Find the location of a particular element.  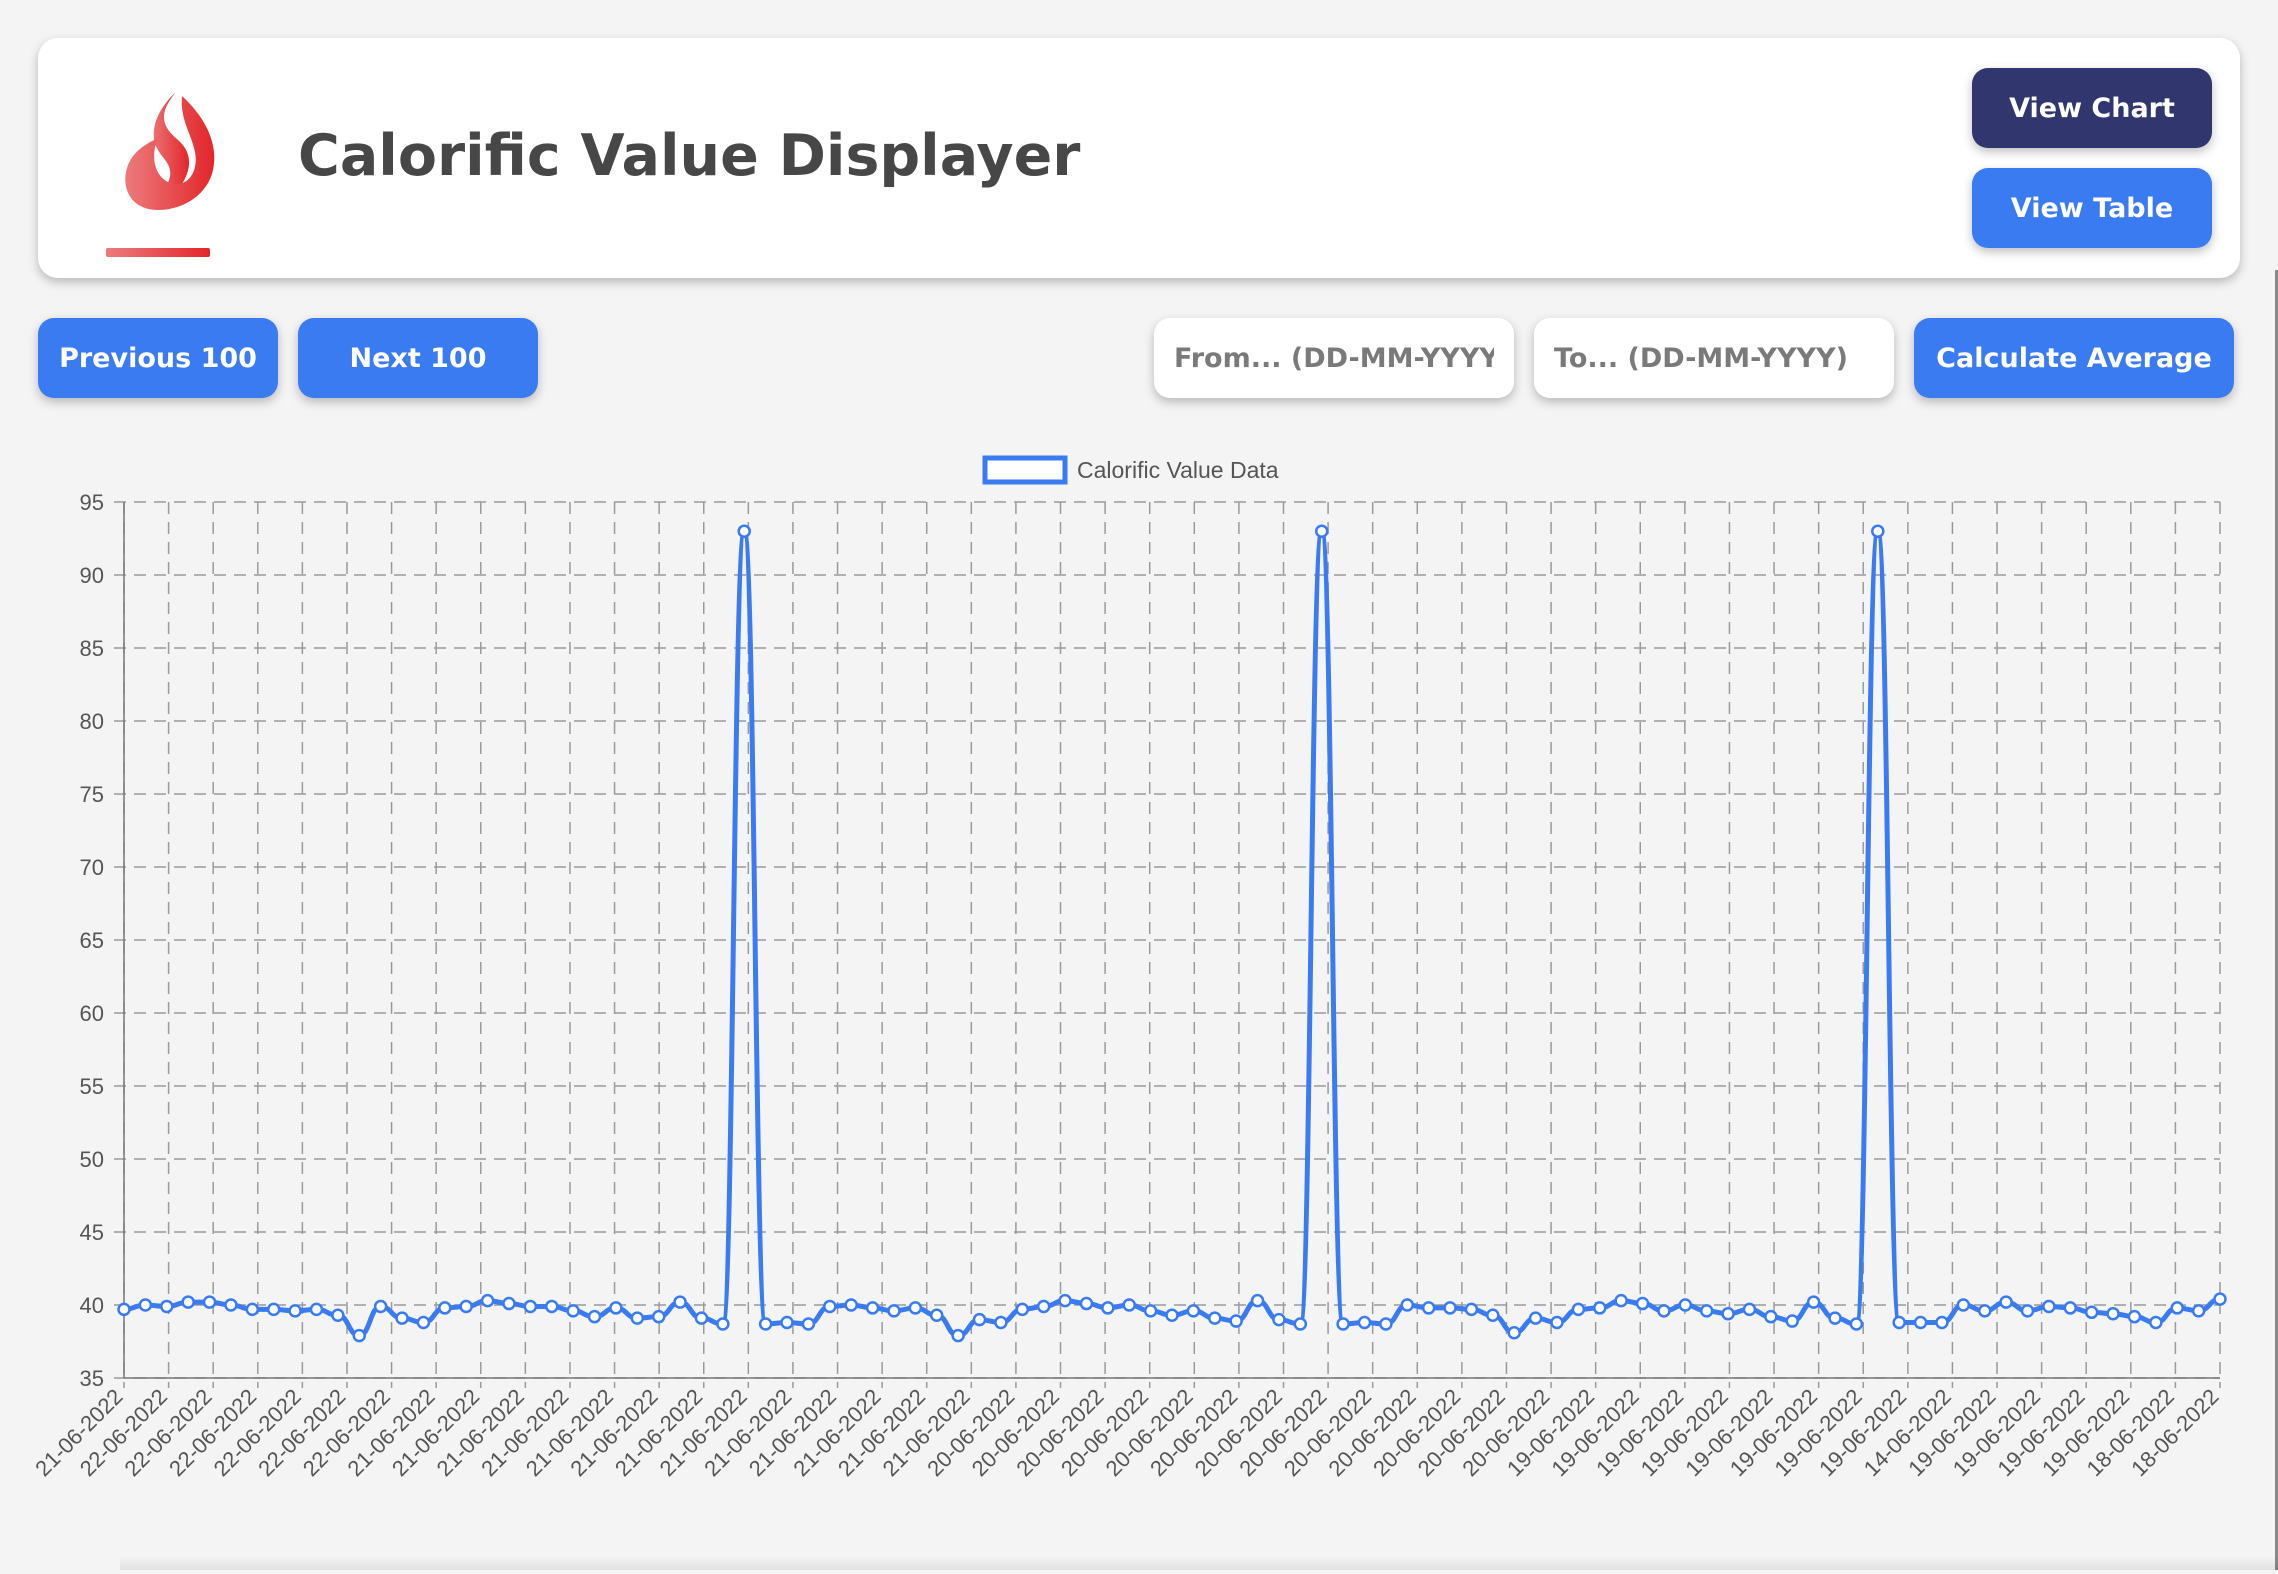

legend-swatch is located at coordinates (1025, 470).